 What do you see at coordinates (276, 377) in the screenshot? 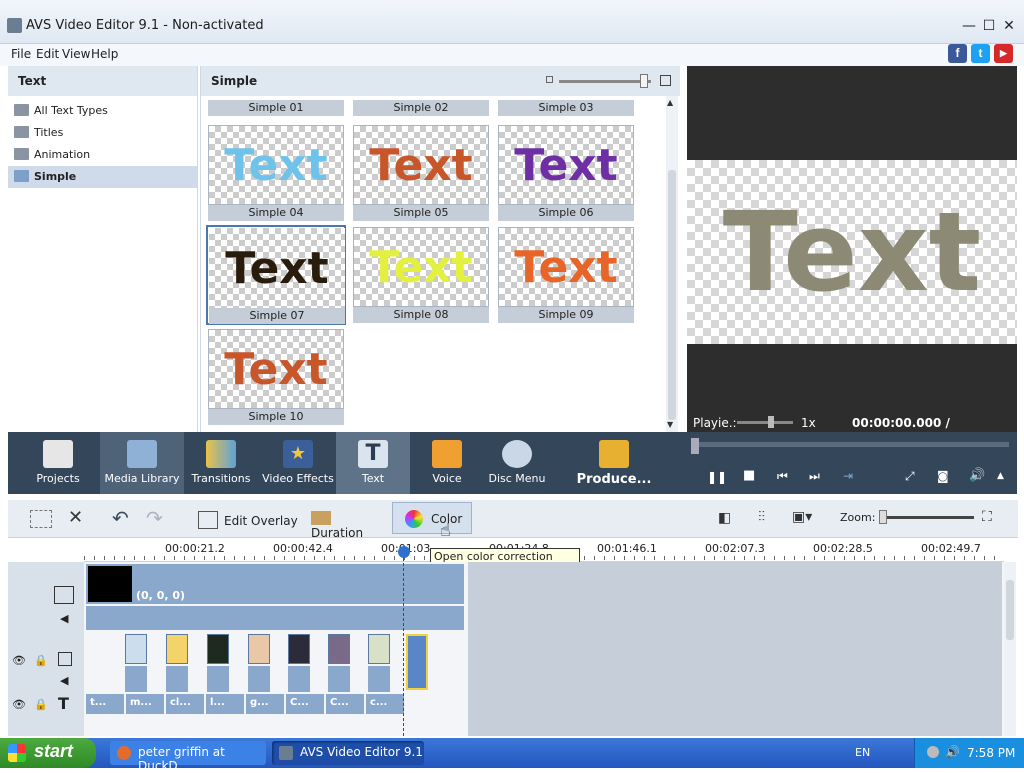
I see `thumb-simple-10: Text Simple 10` at bounding box center [276, 377].